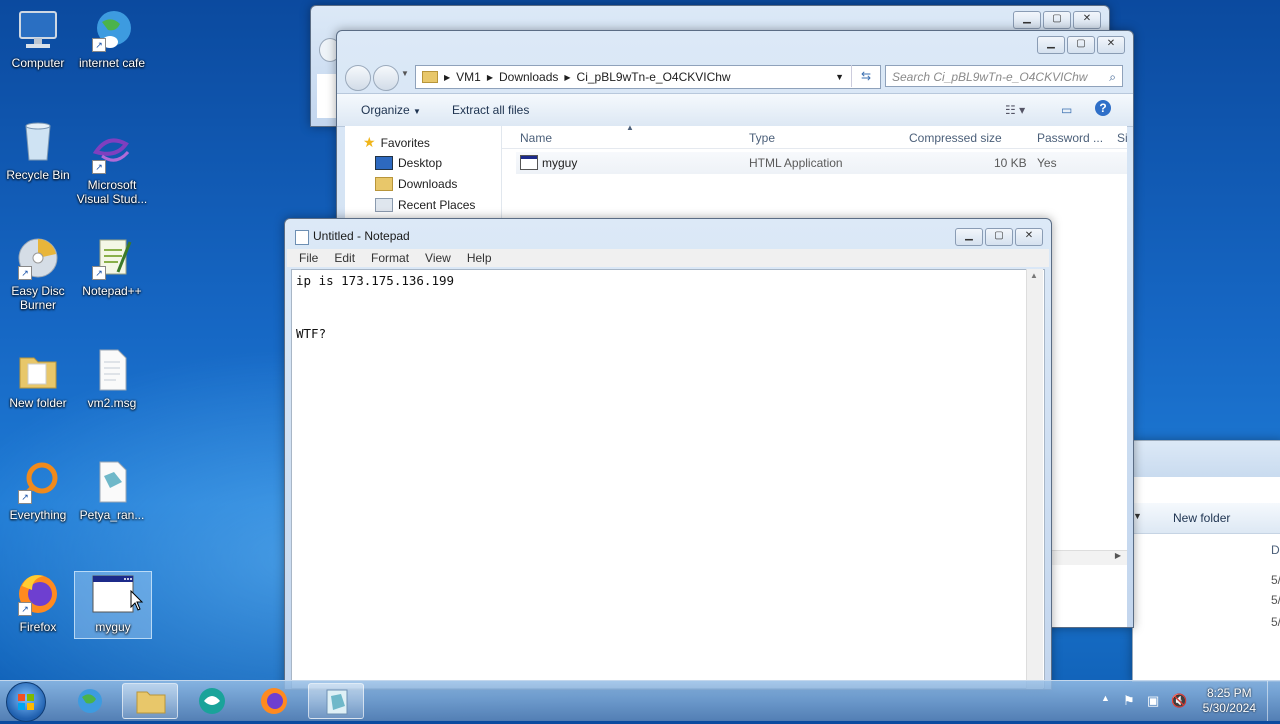  What do you see at coordinates (112, 39) in the screenshot?
I see `desktop-icon-internet-cafe: ↗ internet cafe` at bounding box center [112, 39].